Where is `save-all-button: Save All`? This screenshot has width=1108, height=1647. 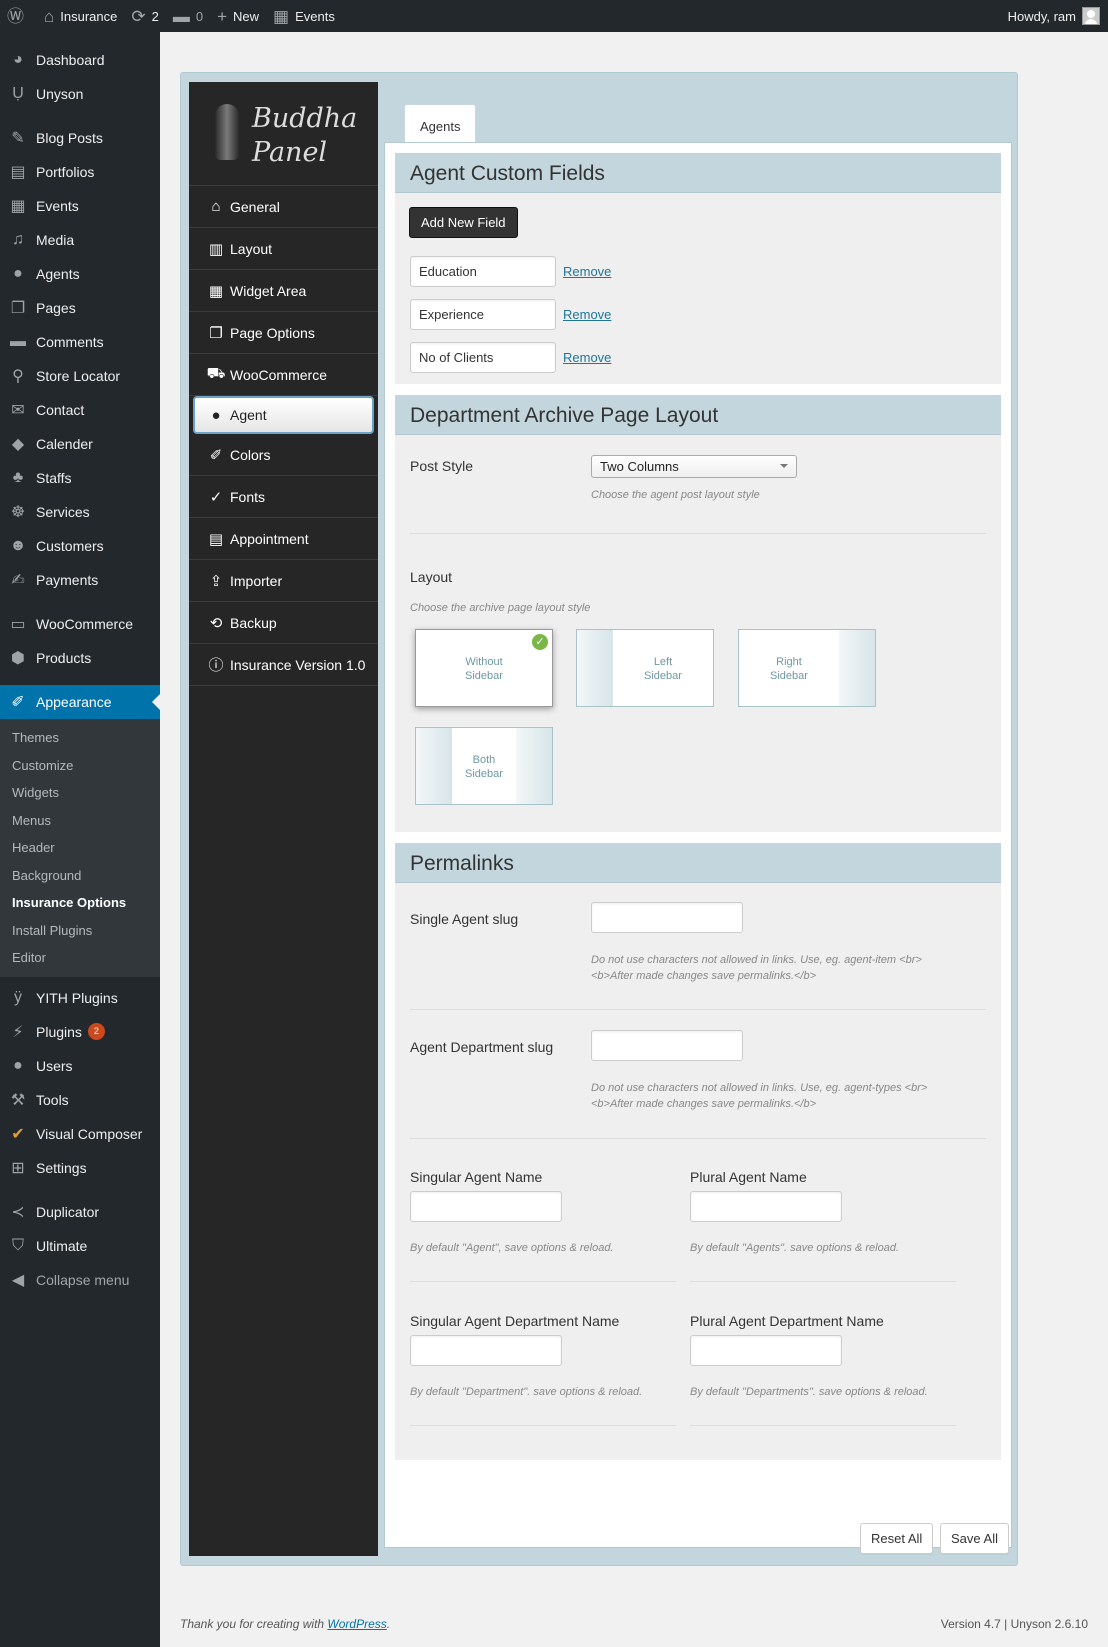 save-all-button: Save All is located at coordinates (974, 1538).